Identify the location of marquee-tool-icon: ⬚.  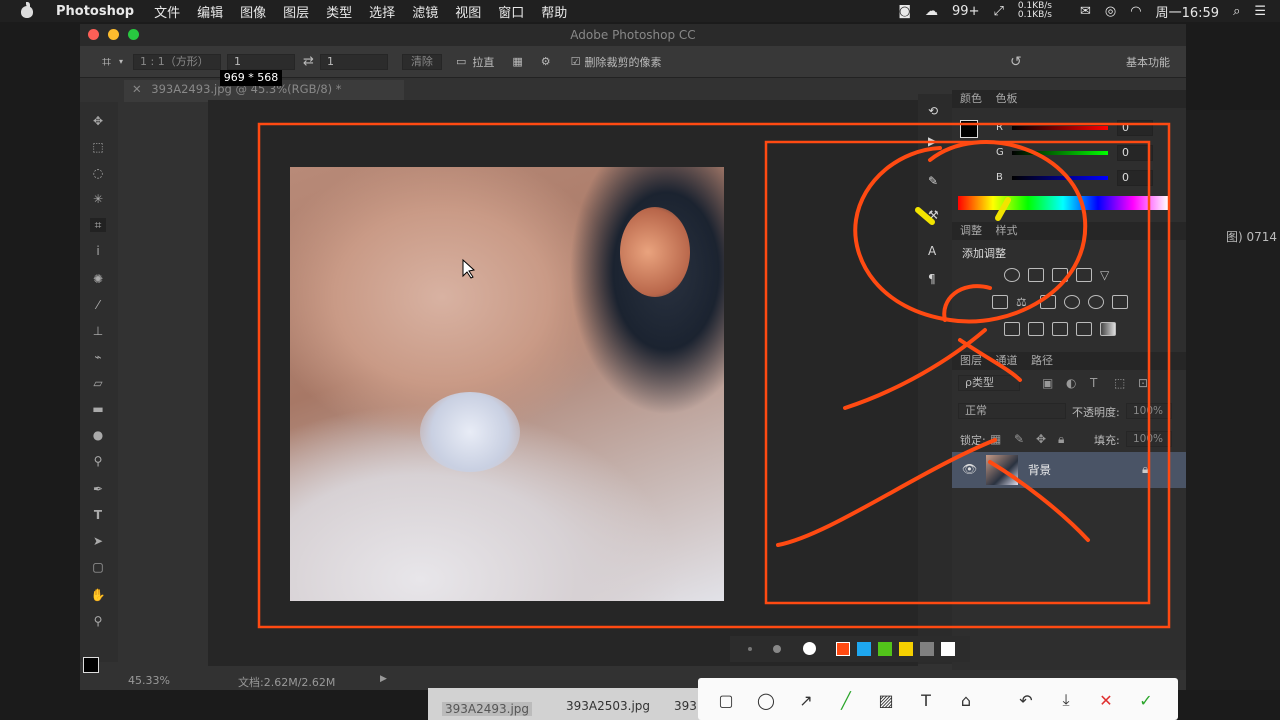
(98, 147).